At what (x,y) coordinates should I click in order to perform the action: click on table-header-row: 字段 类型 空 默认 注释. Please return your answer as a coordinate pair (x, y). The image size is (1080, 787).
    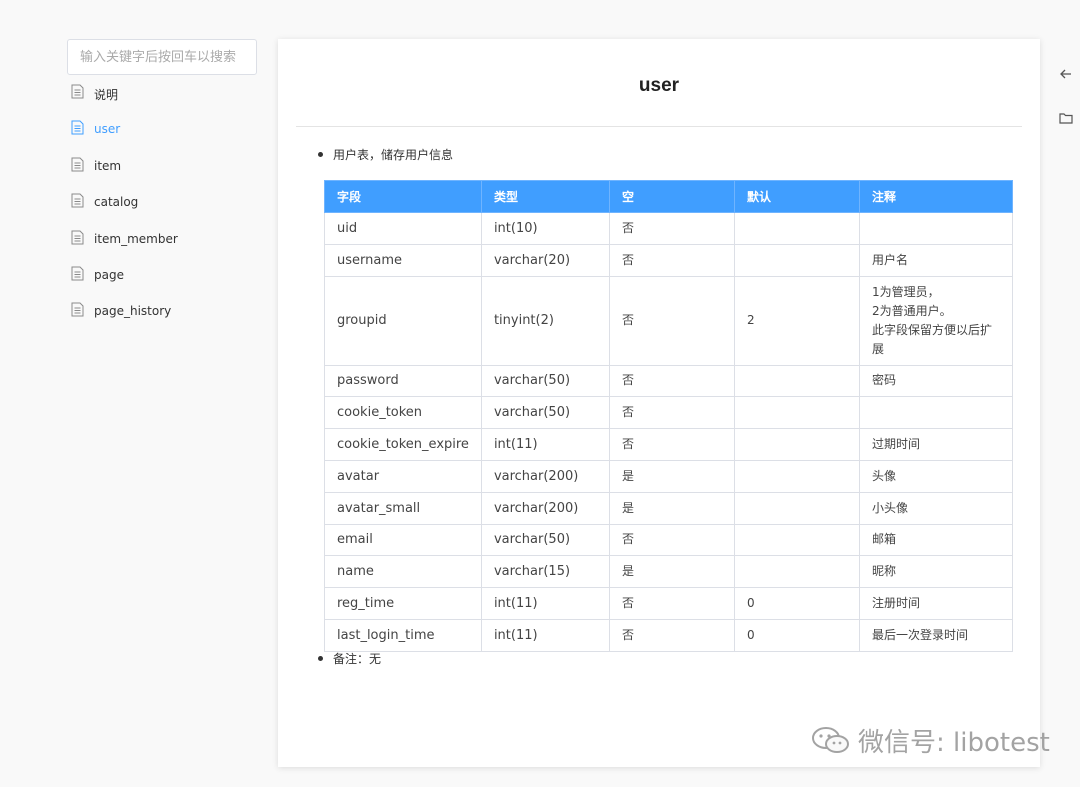
    Looking at the image, I should click on (669, 196).